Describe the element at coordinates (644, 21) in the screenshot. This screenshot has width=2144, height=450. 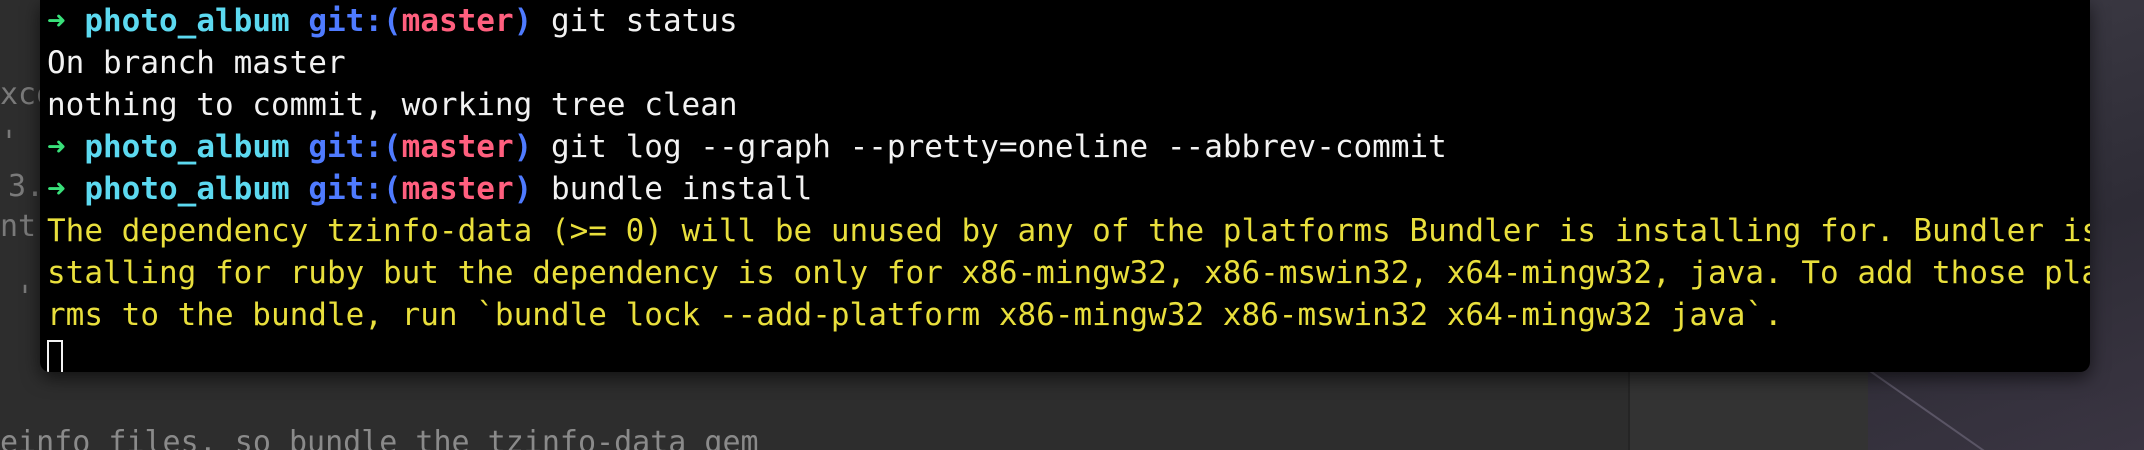
I see `terminal-command: git status` at that location.